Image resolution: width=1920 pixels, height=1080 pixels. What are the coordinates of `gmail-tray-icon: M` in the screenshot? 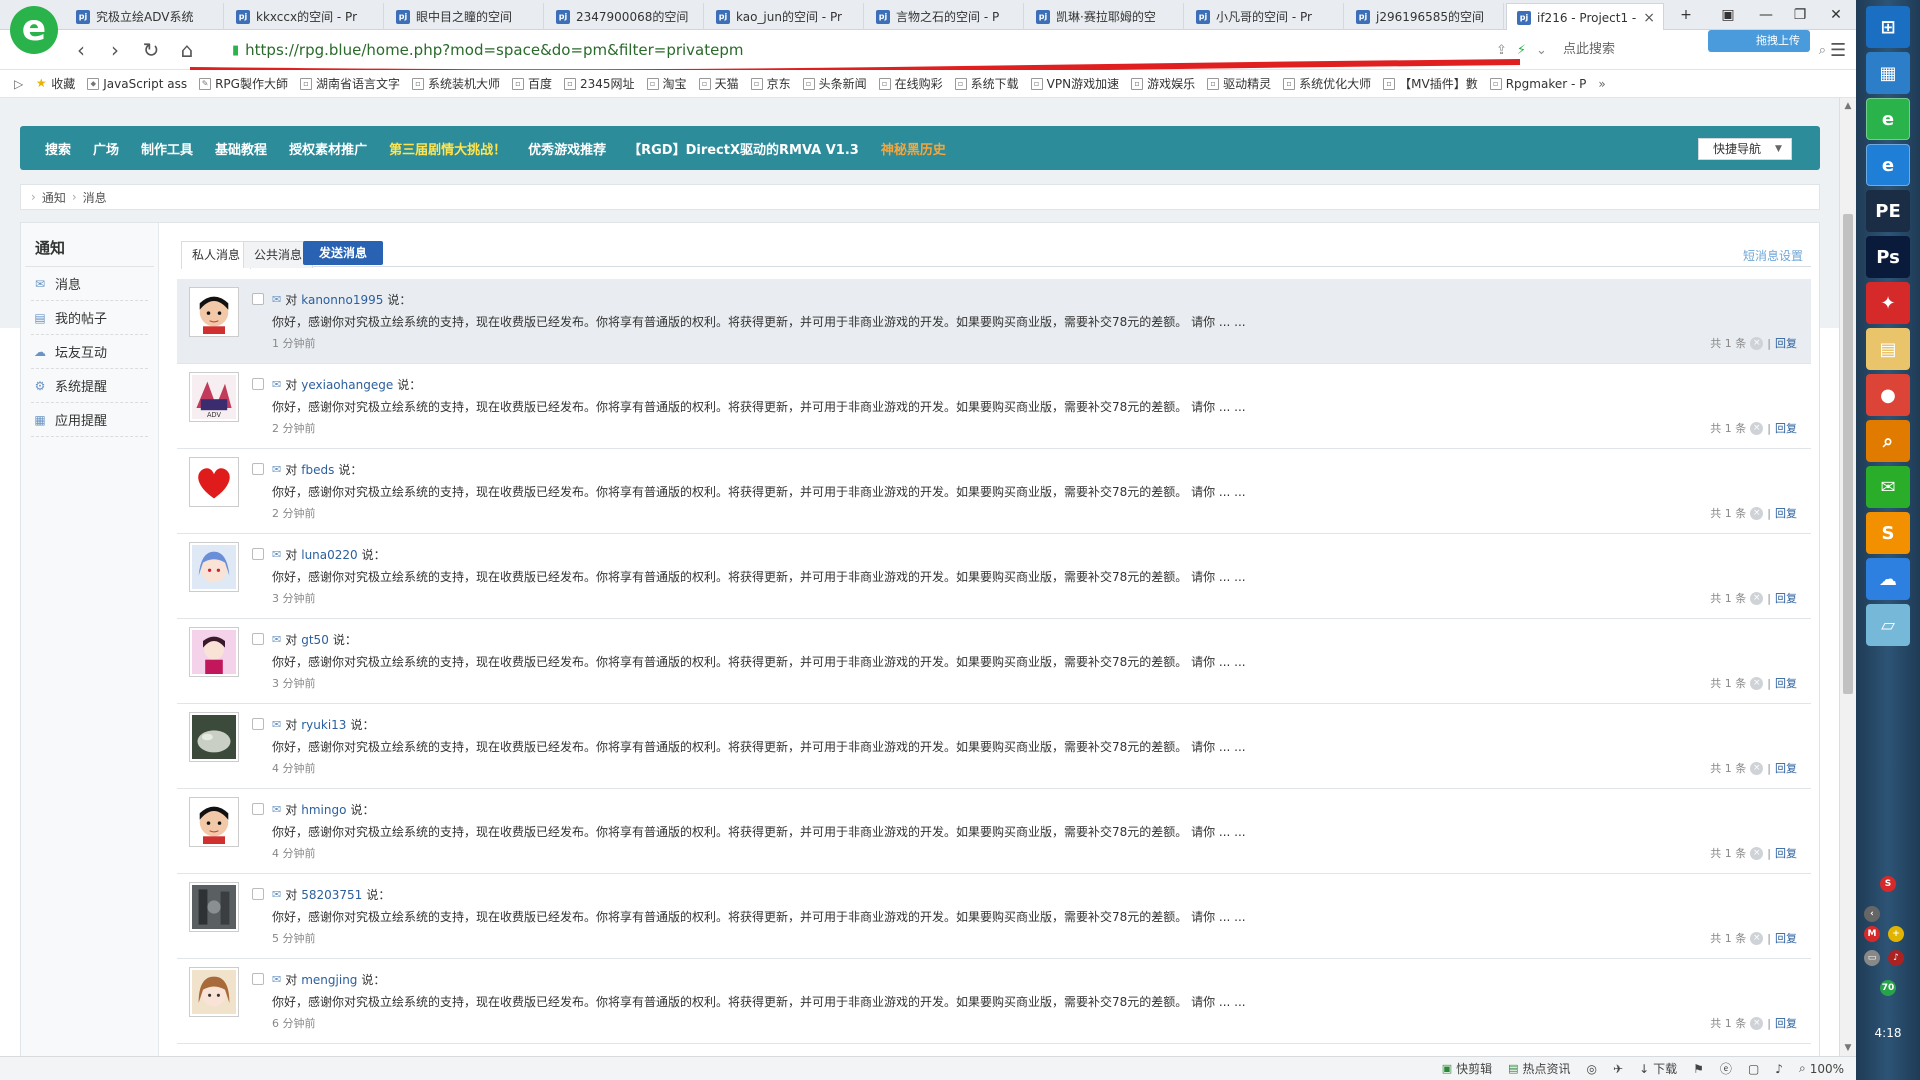 It's located at (1872, 934).